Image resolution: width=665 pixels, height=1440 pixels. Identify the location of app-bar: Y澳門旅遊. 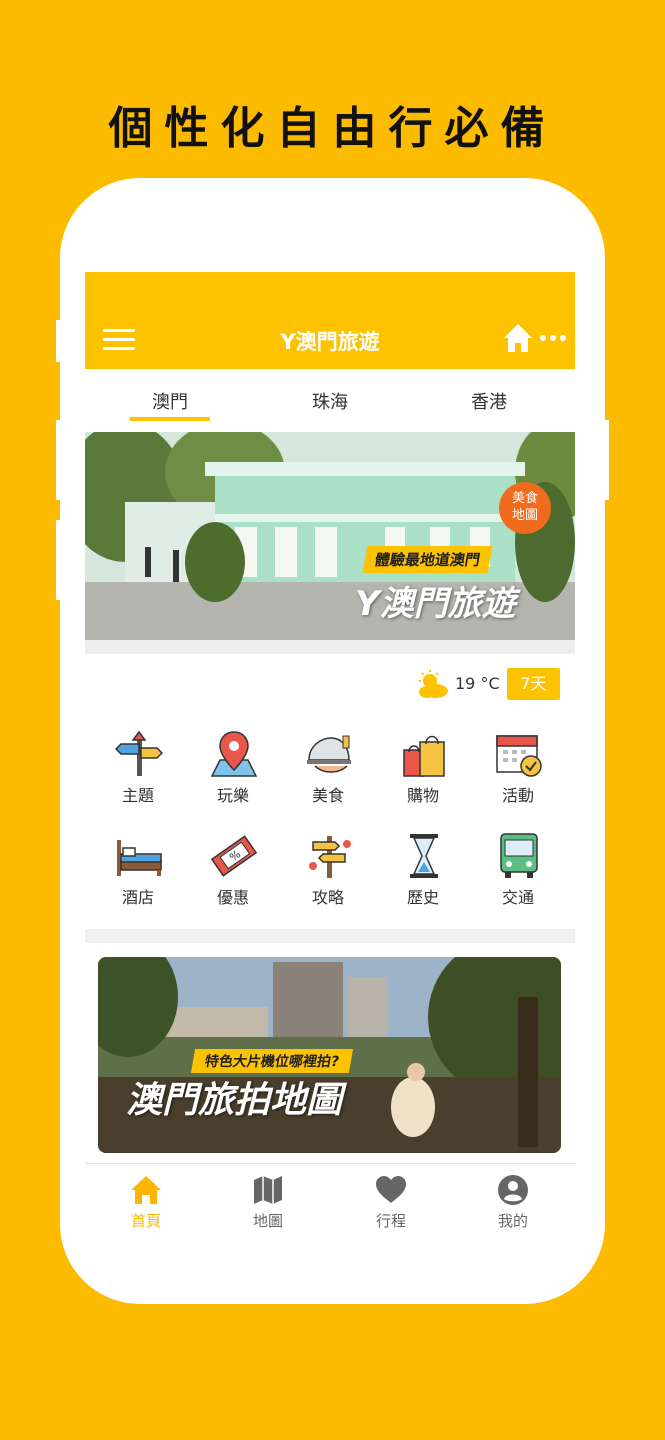
(330, 320).